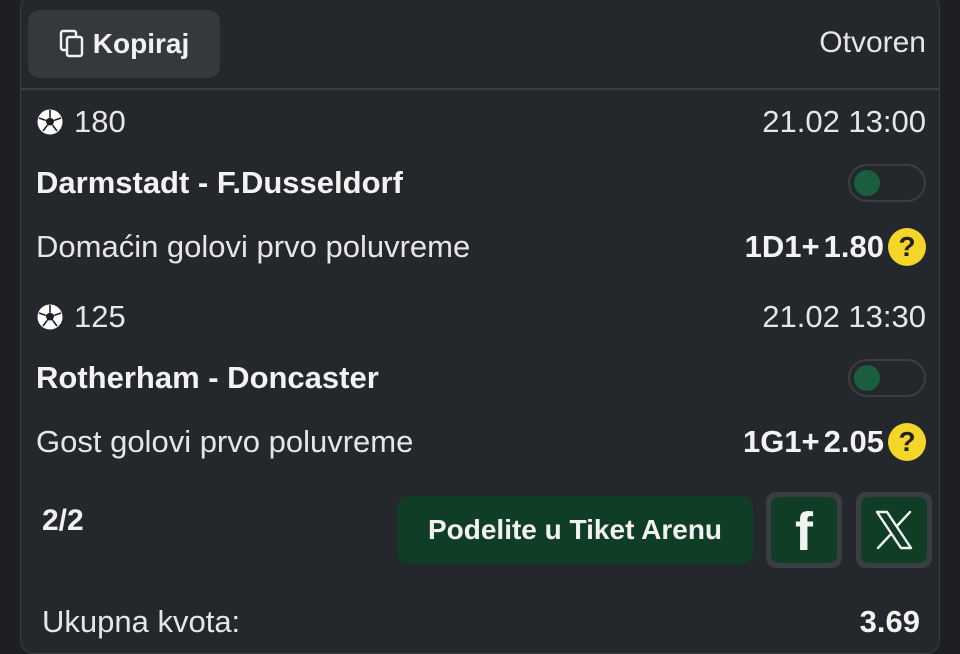  What do you see at coordinates (844, 316) in the screenshot?
I see `event-datetime: 21.02 13:30` at bounding box center [844, 316].